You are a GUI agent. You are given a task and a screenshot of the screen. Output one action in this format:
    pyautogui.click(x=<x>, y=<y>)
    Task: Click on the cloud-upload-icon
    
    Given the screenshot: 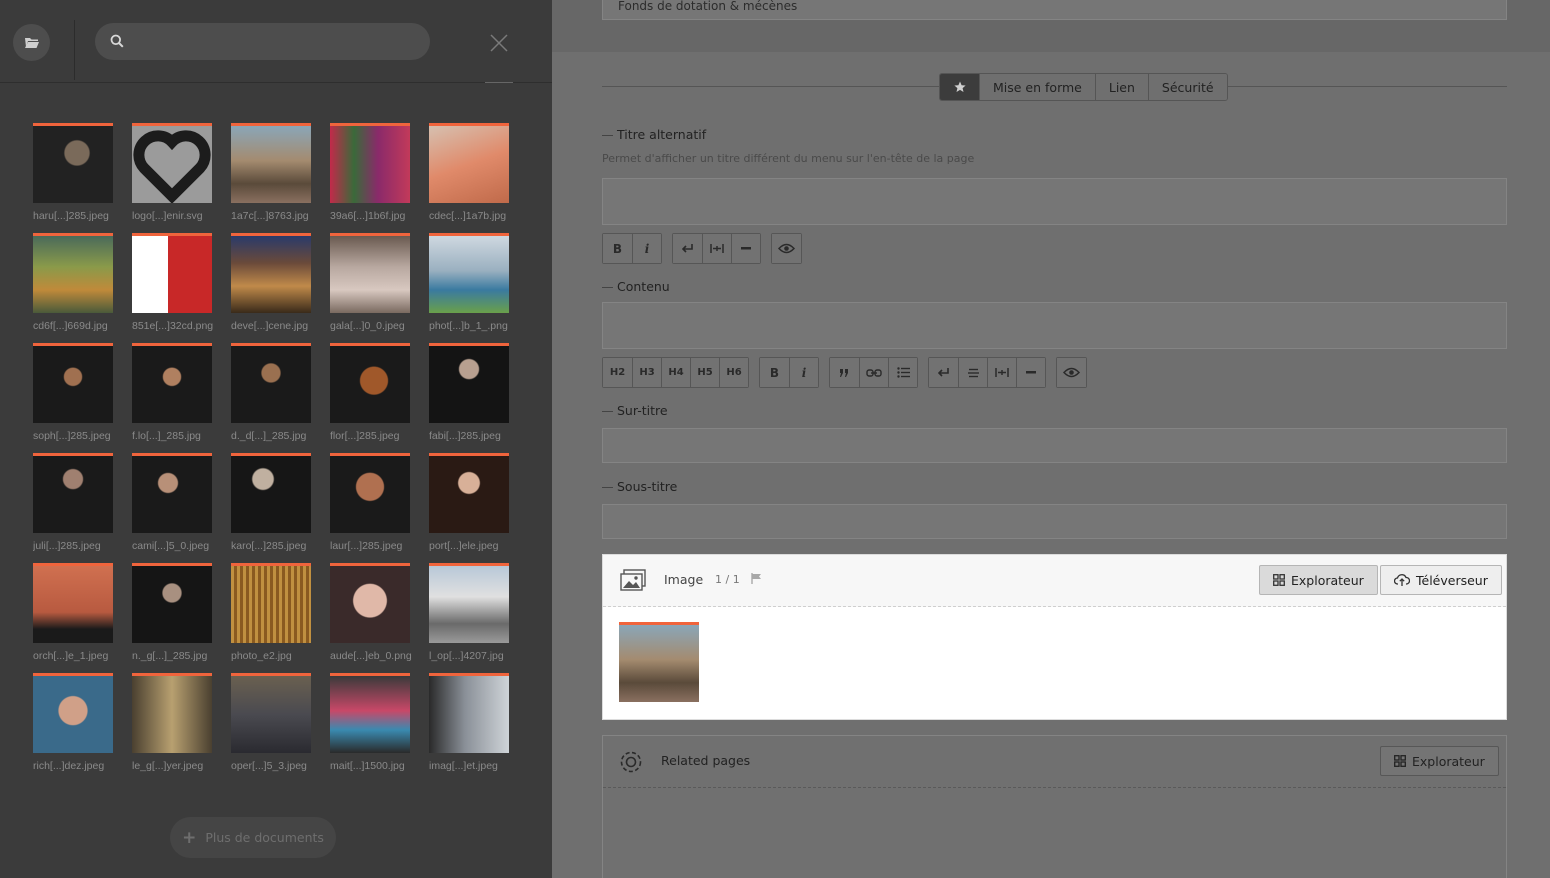 What is the action you would take?
    pyautogui.click(x=1402, y=580)
    